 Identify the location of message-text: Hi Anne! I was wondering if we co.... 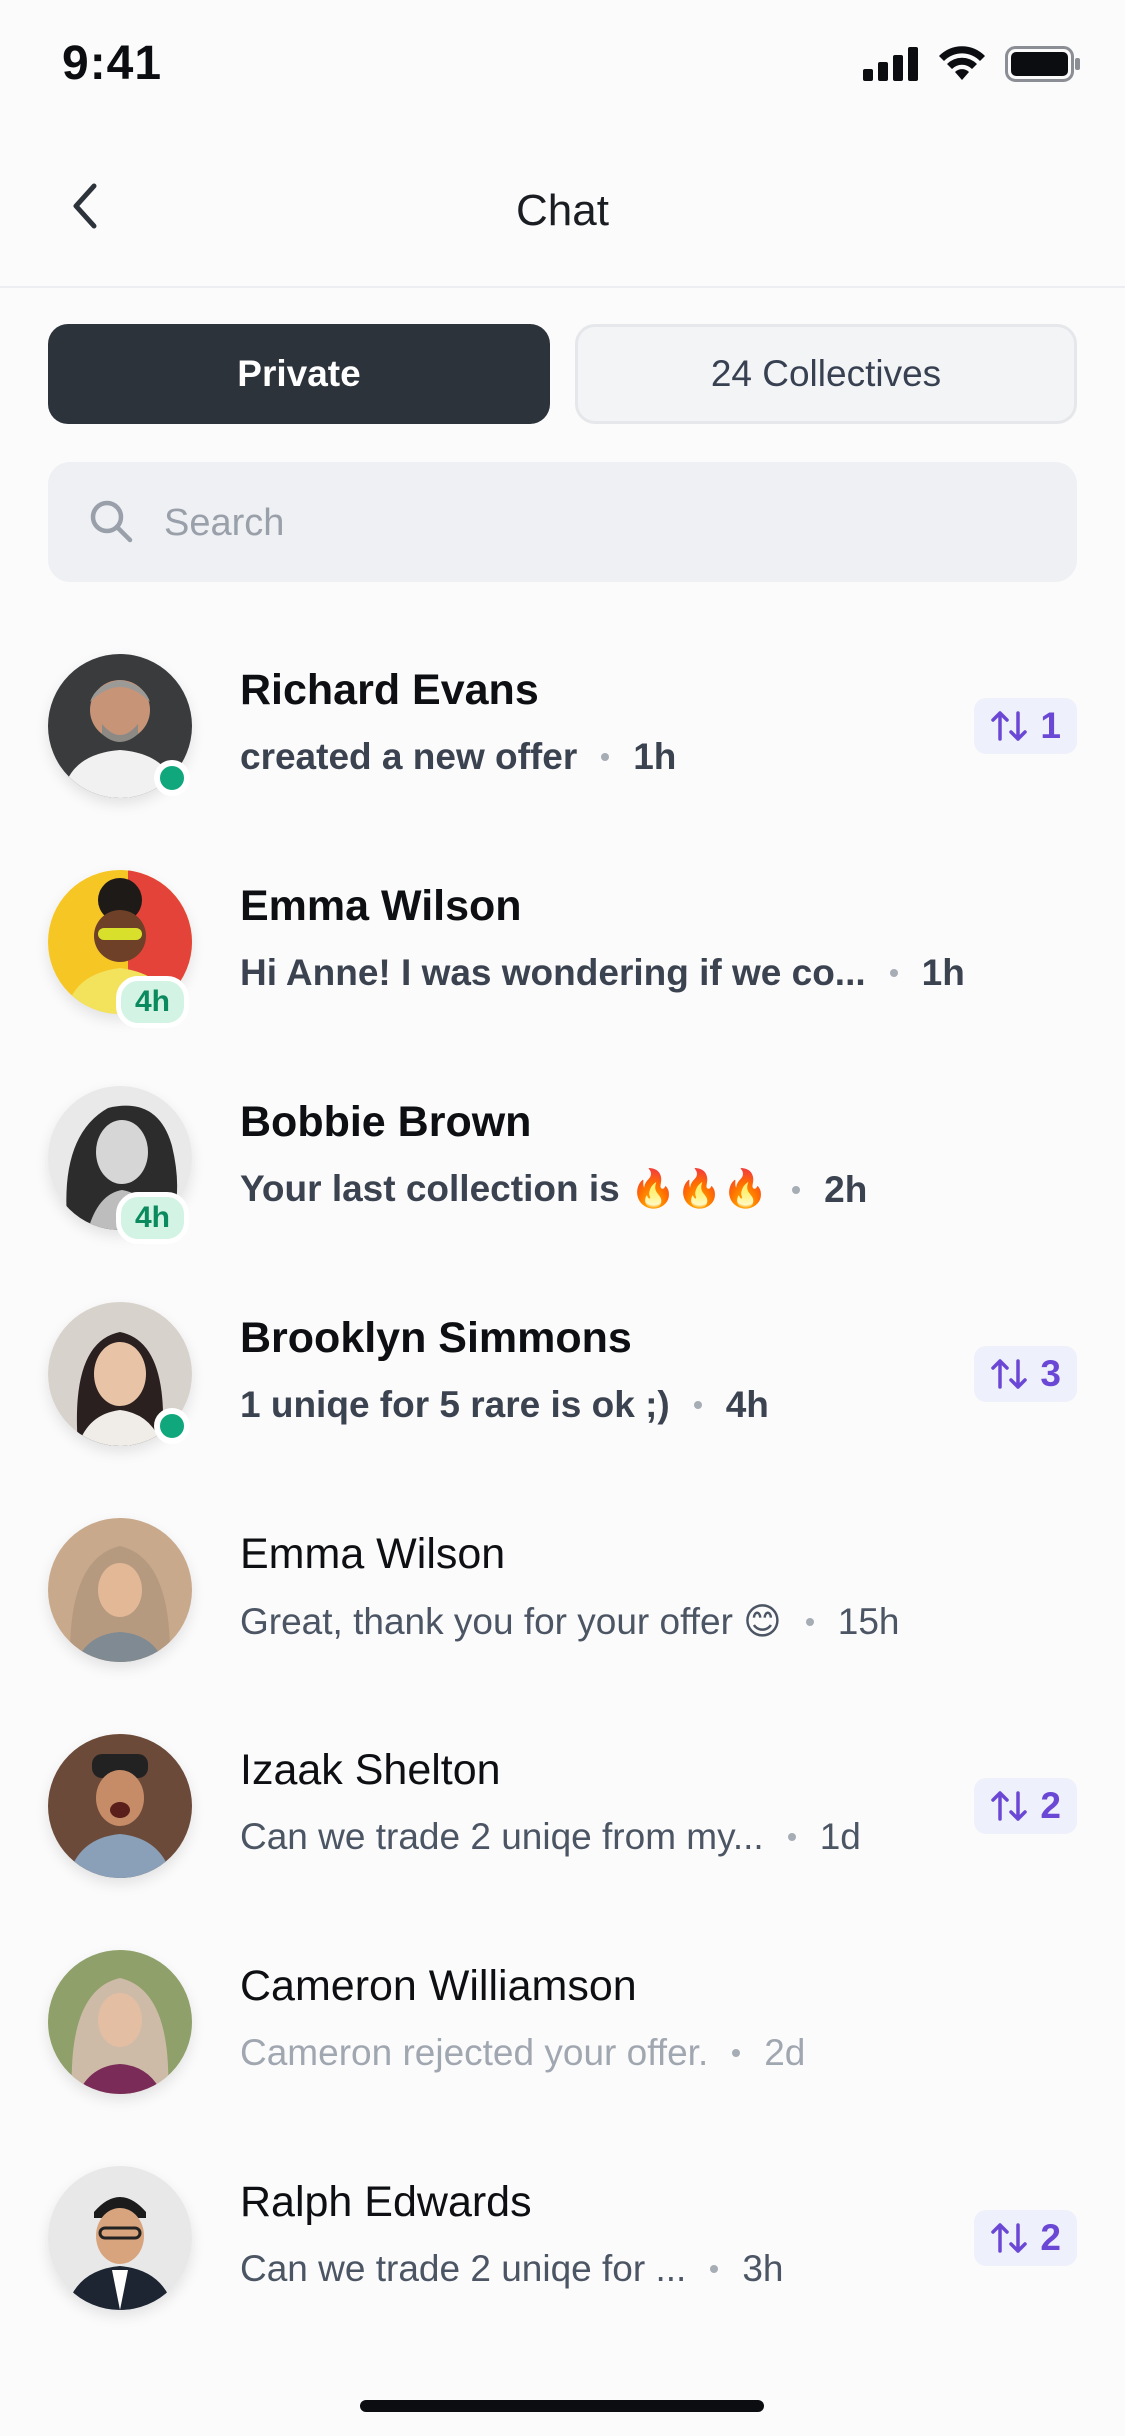
(553, 972).